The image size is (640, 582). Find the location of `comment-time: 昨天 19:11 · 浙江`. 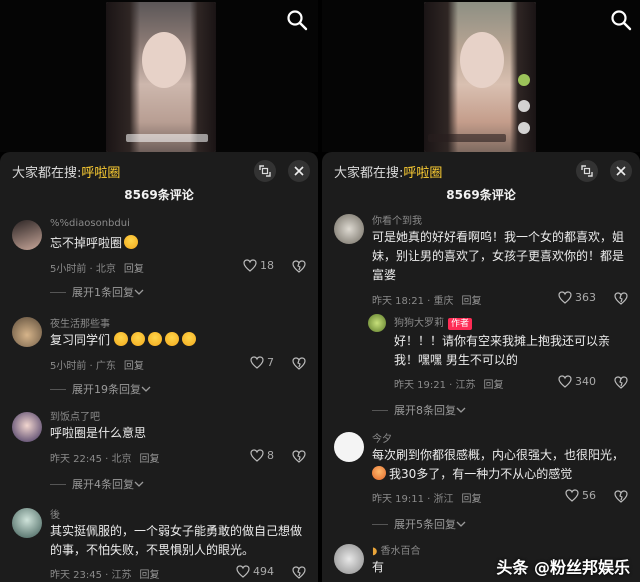

comment-time: 昨天 19:11 · 浙江 is located at coordinates (413, 499).